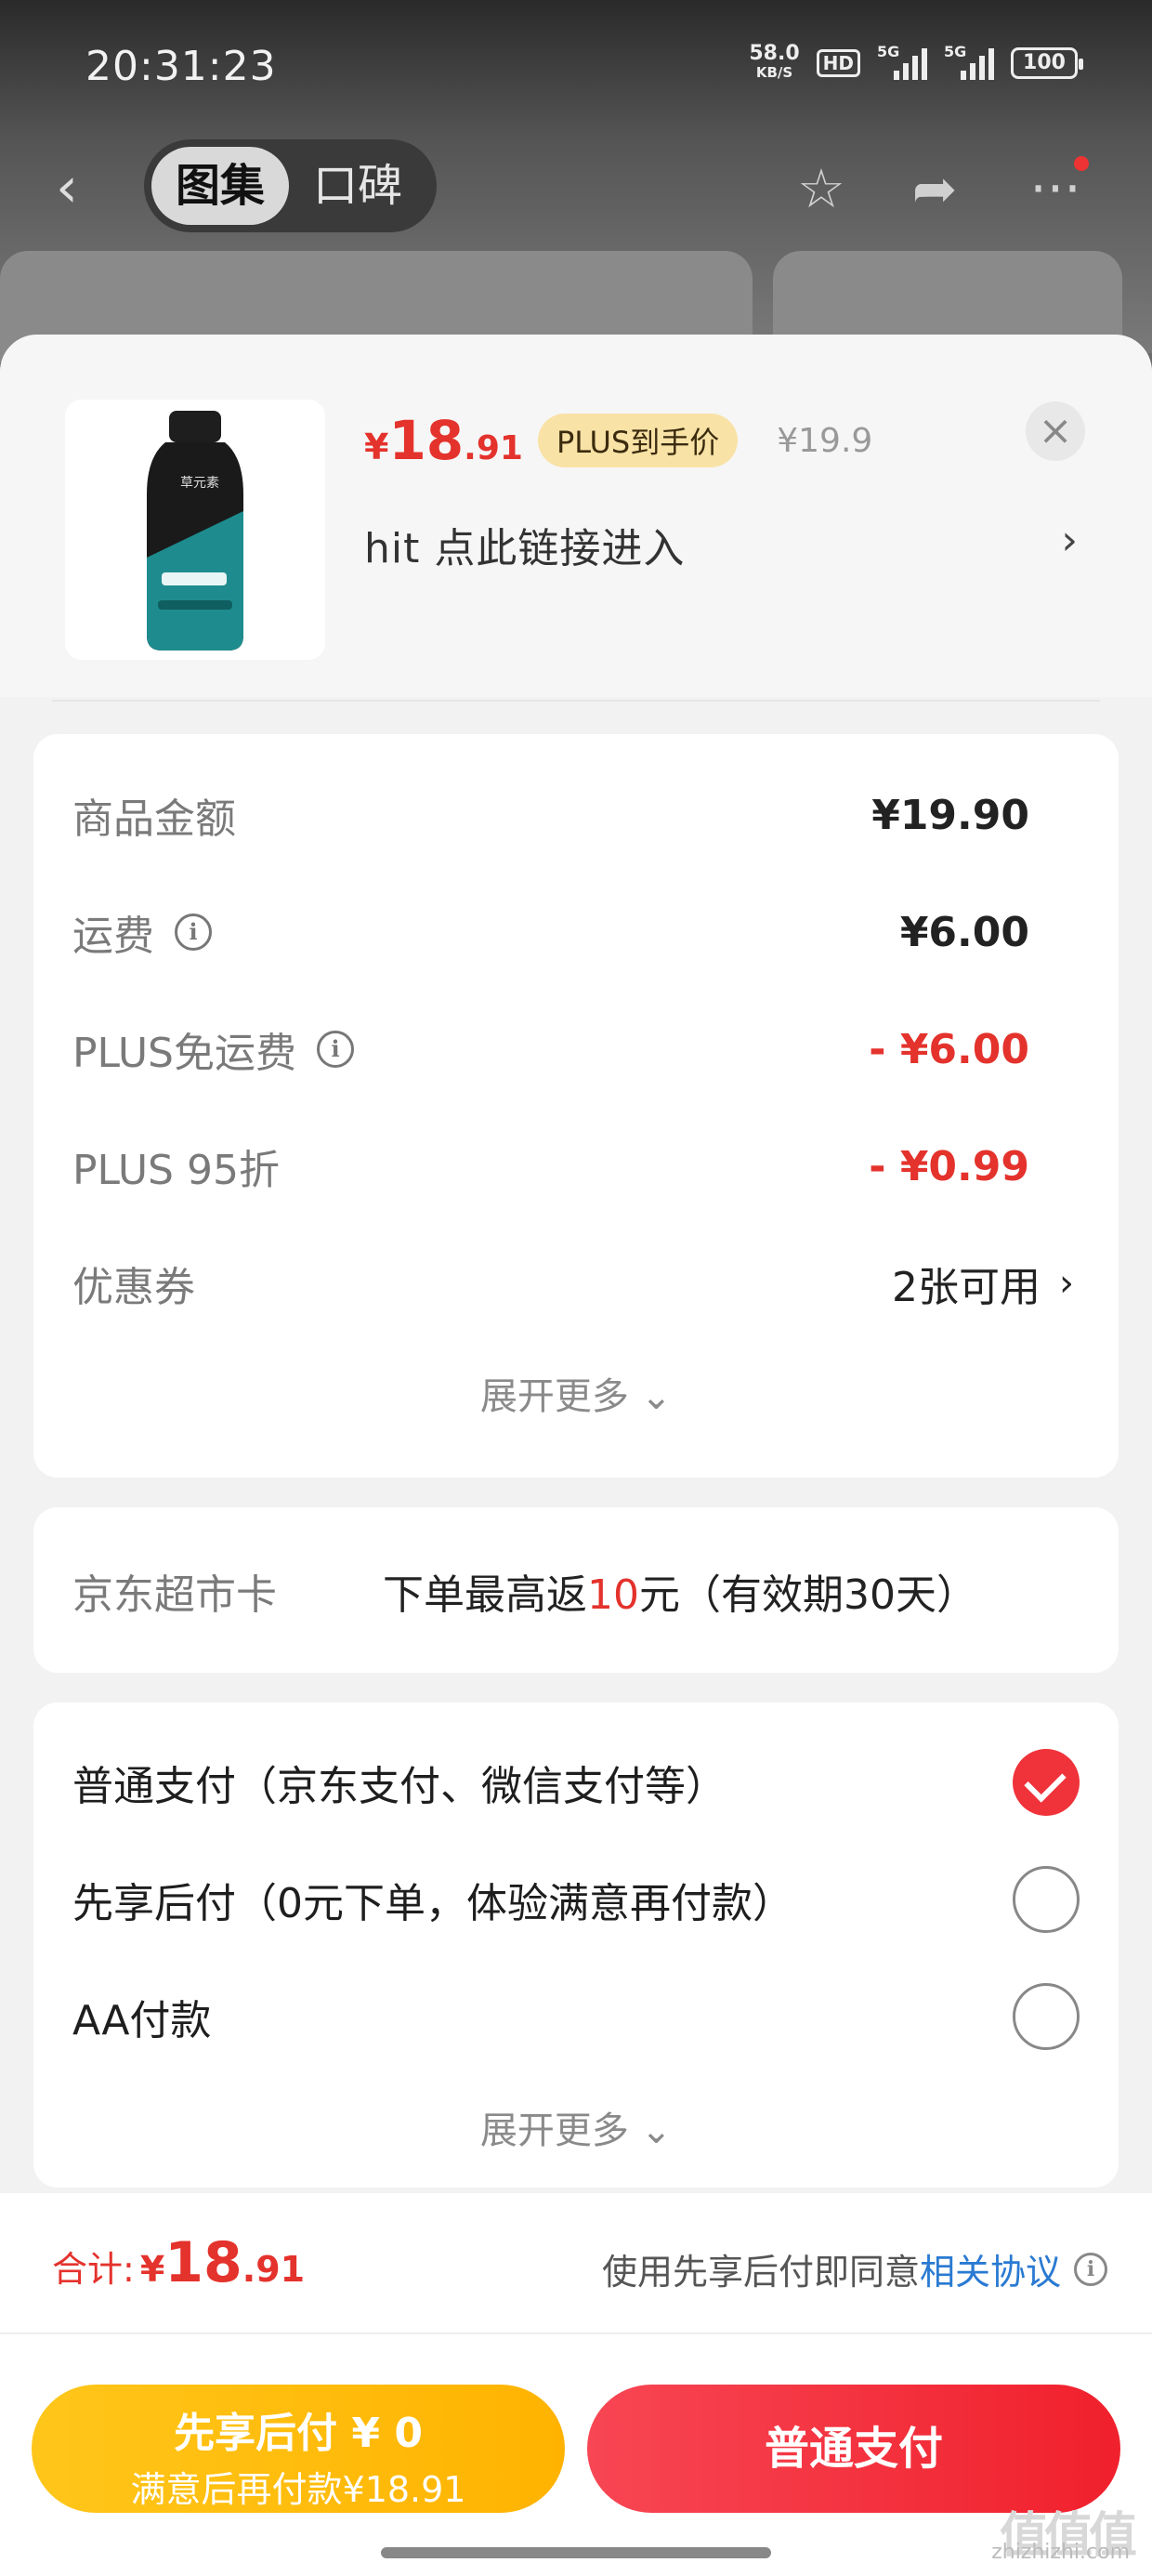 The image size is (1152, 2576). I want to click on product-header: 草元素 ¥18.91 PLUS到手价 ¥19.9 × hit 点此链接进入 ›, so click(576, 518).